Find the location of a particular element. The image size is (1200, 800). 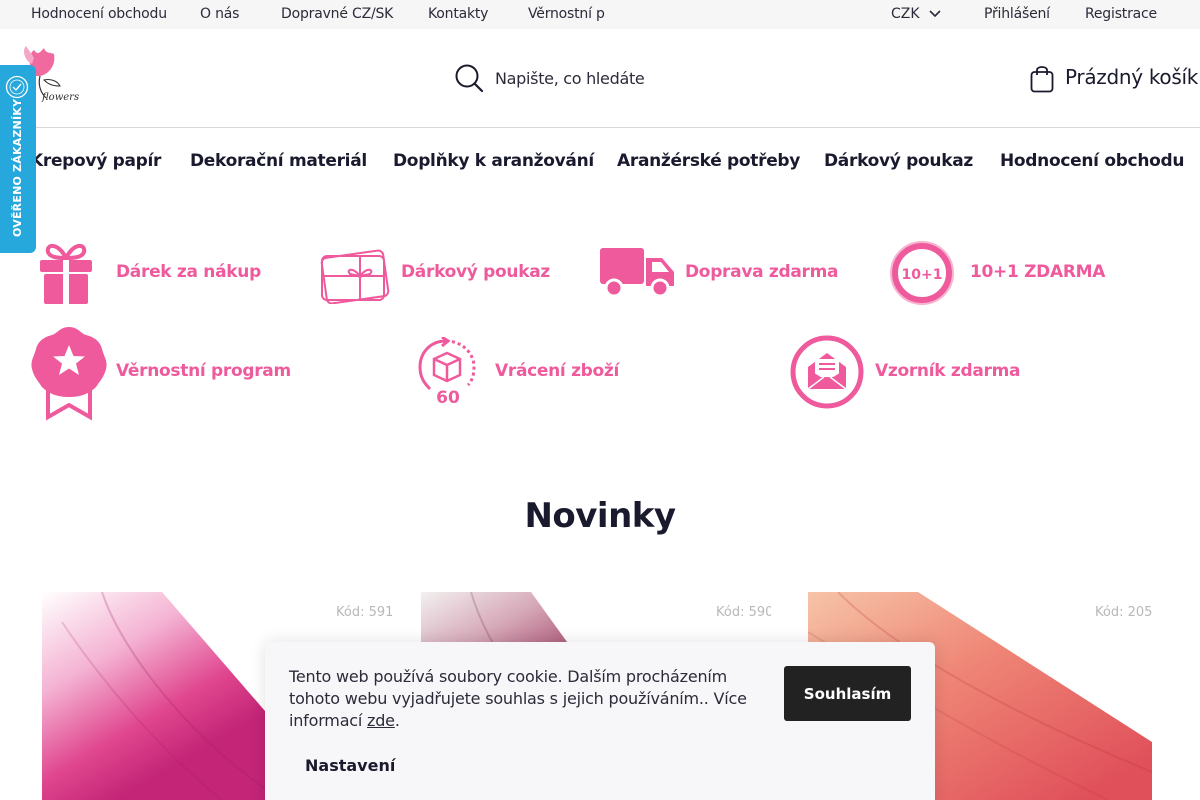

benefit-free-shipping: Doprava zdarma is located at coordinates (762, 272).